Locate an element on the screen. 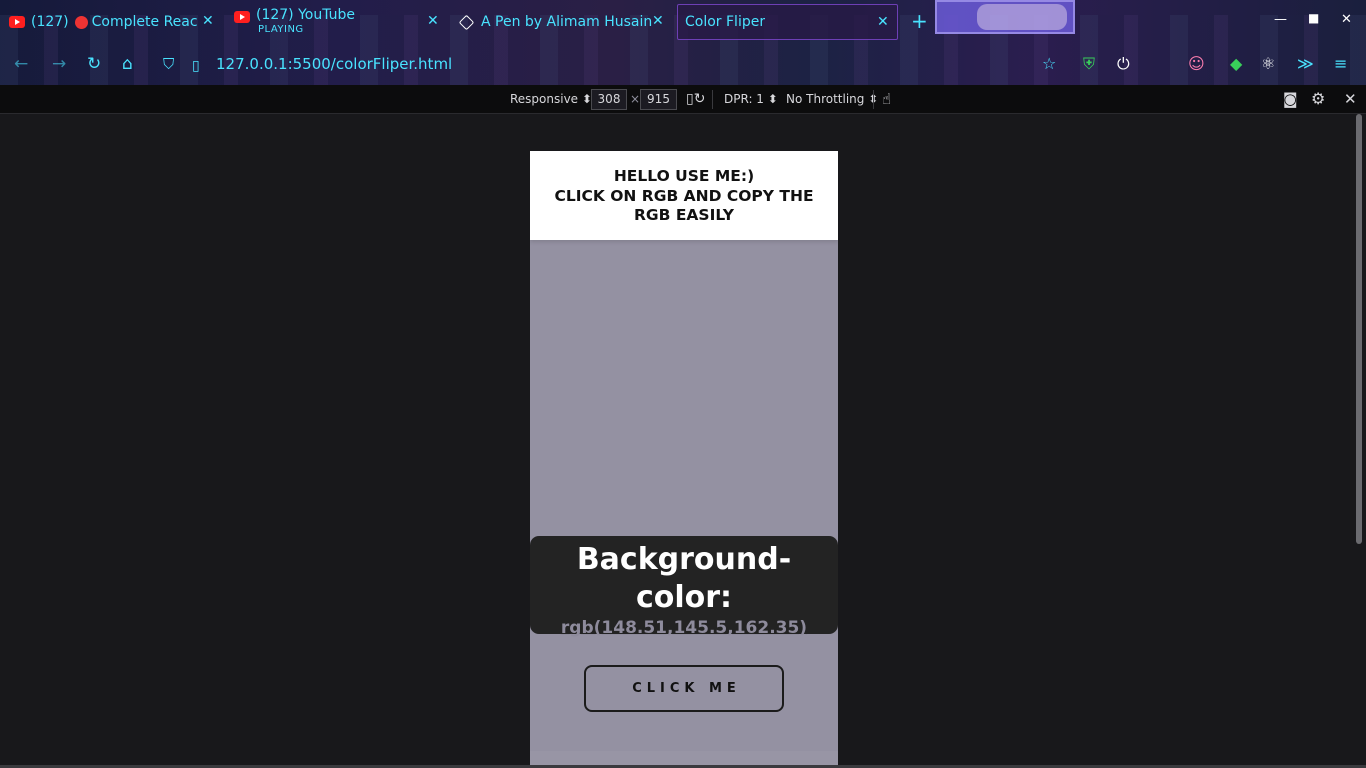 This screenshot has width=1366, height=768. viewport-width-input: 308 is located at coordinates (609, 99).